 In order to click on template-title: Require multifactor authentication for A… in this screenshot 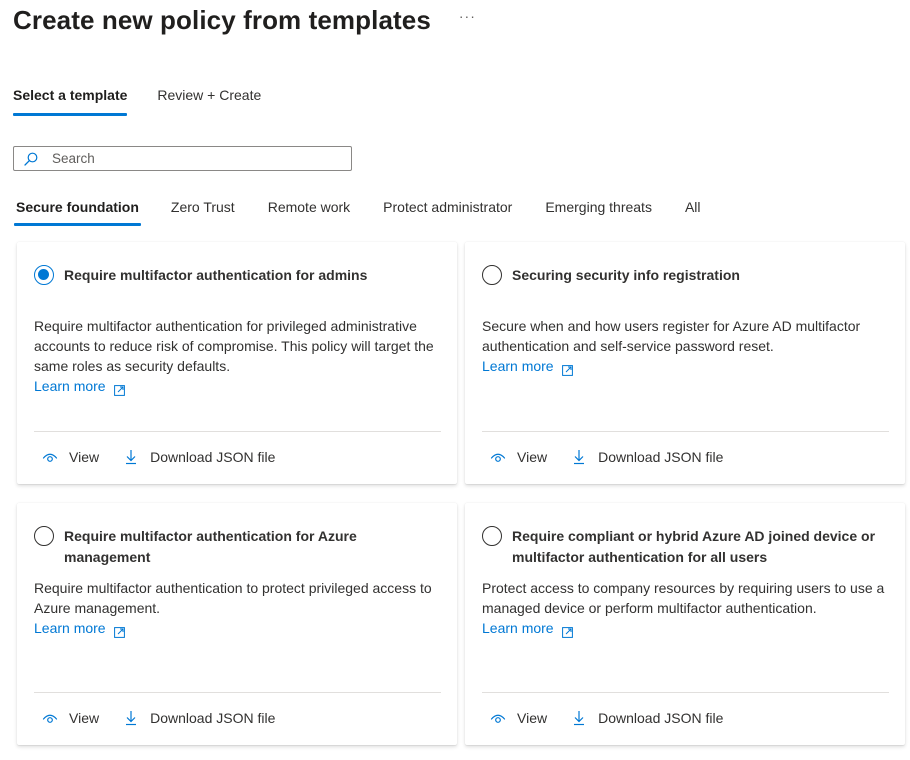, I will do `click(210, 546)`.